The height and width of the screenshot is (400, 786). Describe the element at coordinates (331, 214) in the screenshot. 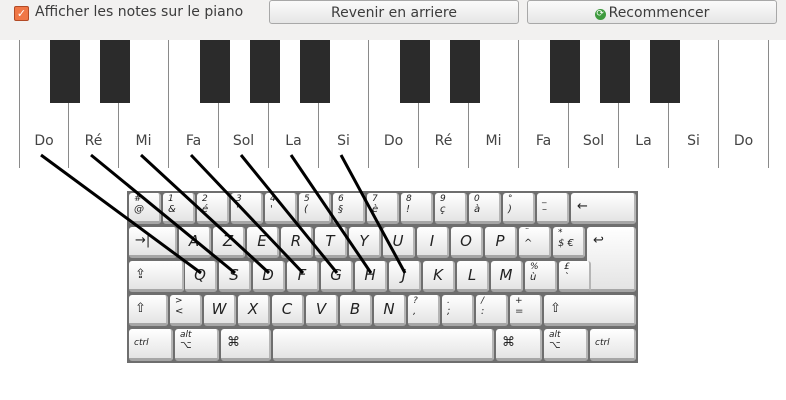

I see `mapping-line-h` at that location.